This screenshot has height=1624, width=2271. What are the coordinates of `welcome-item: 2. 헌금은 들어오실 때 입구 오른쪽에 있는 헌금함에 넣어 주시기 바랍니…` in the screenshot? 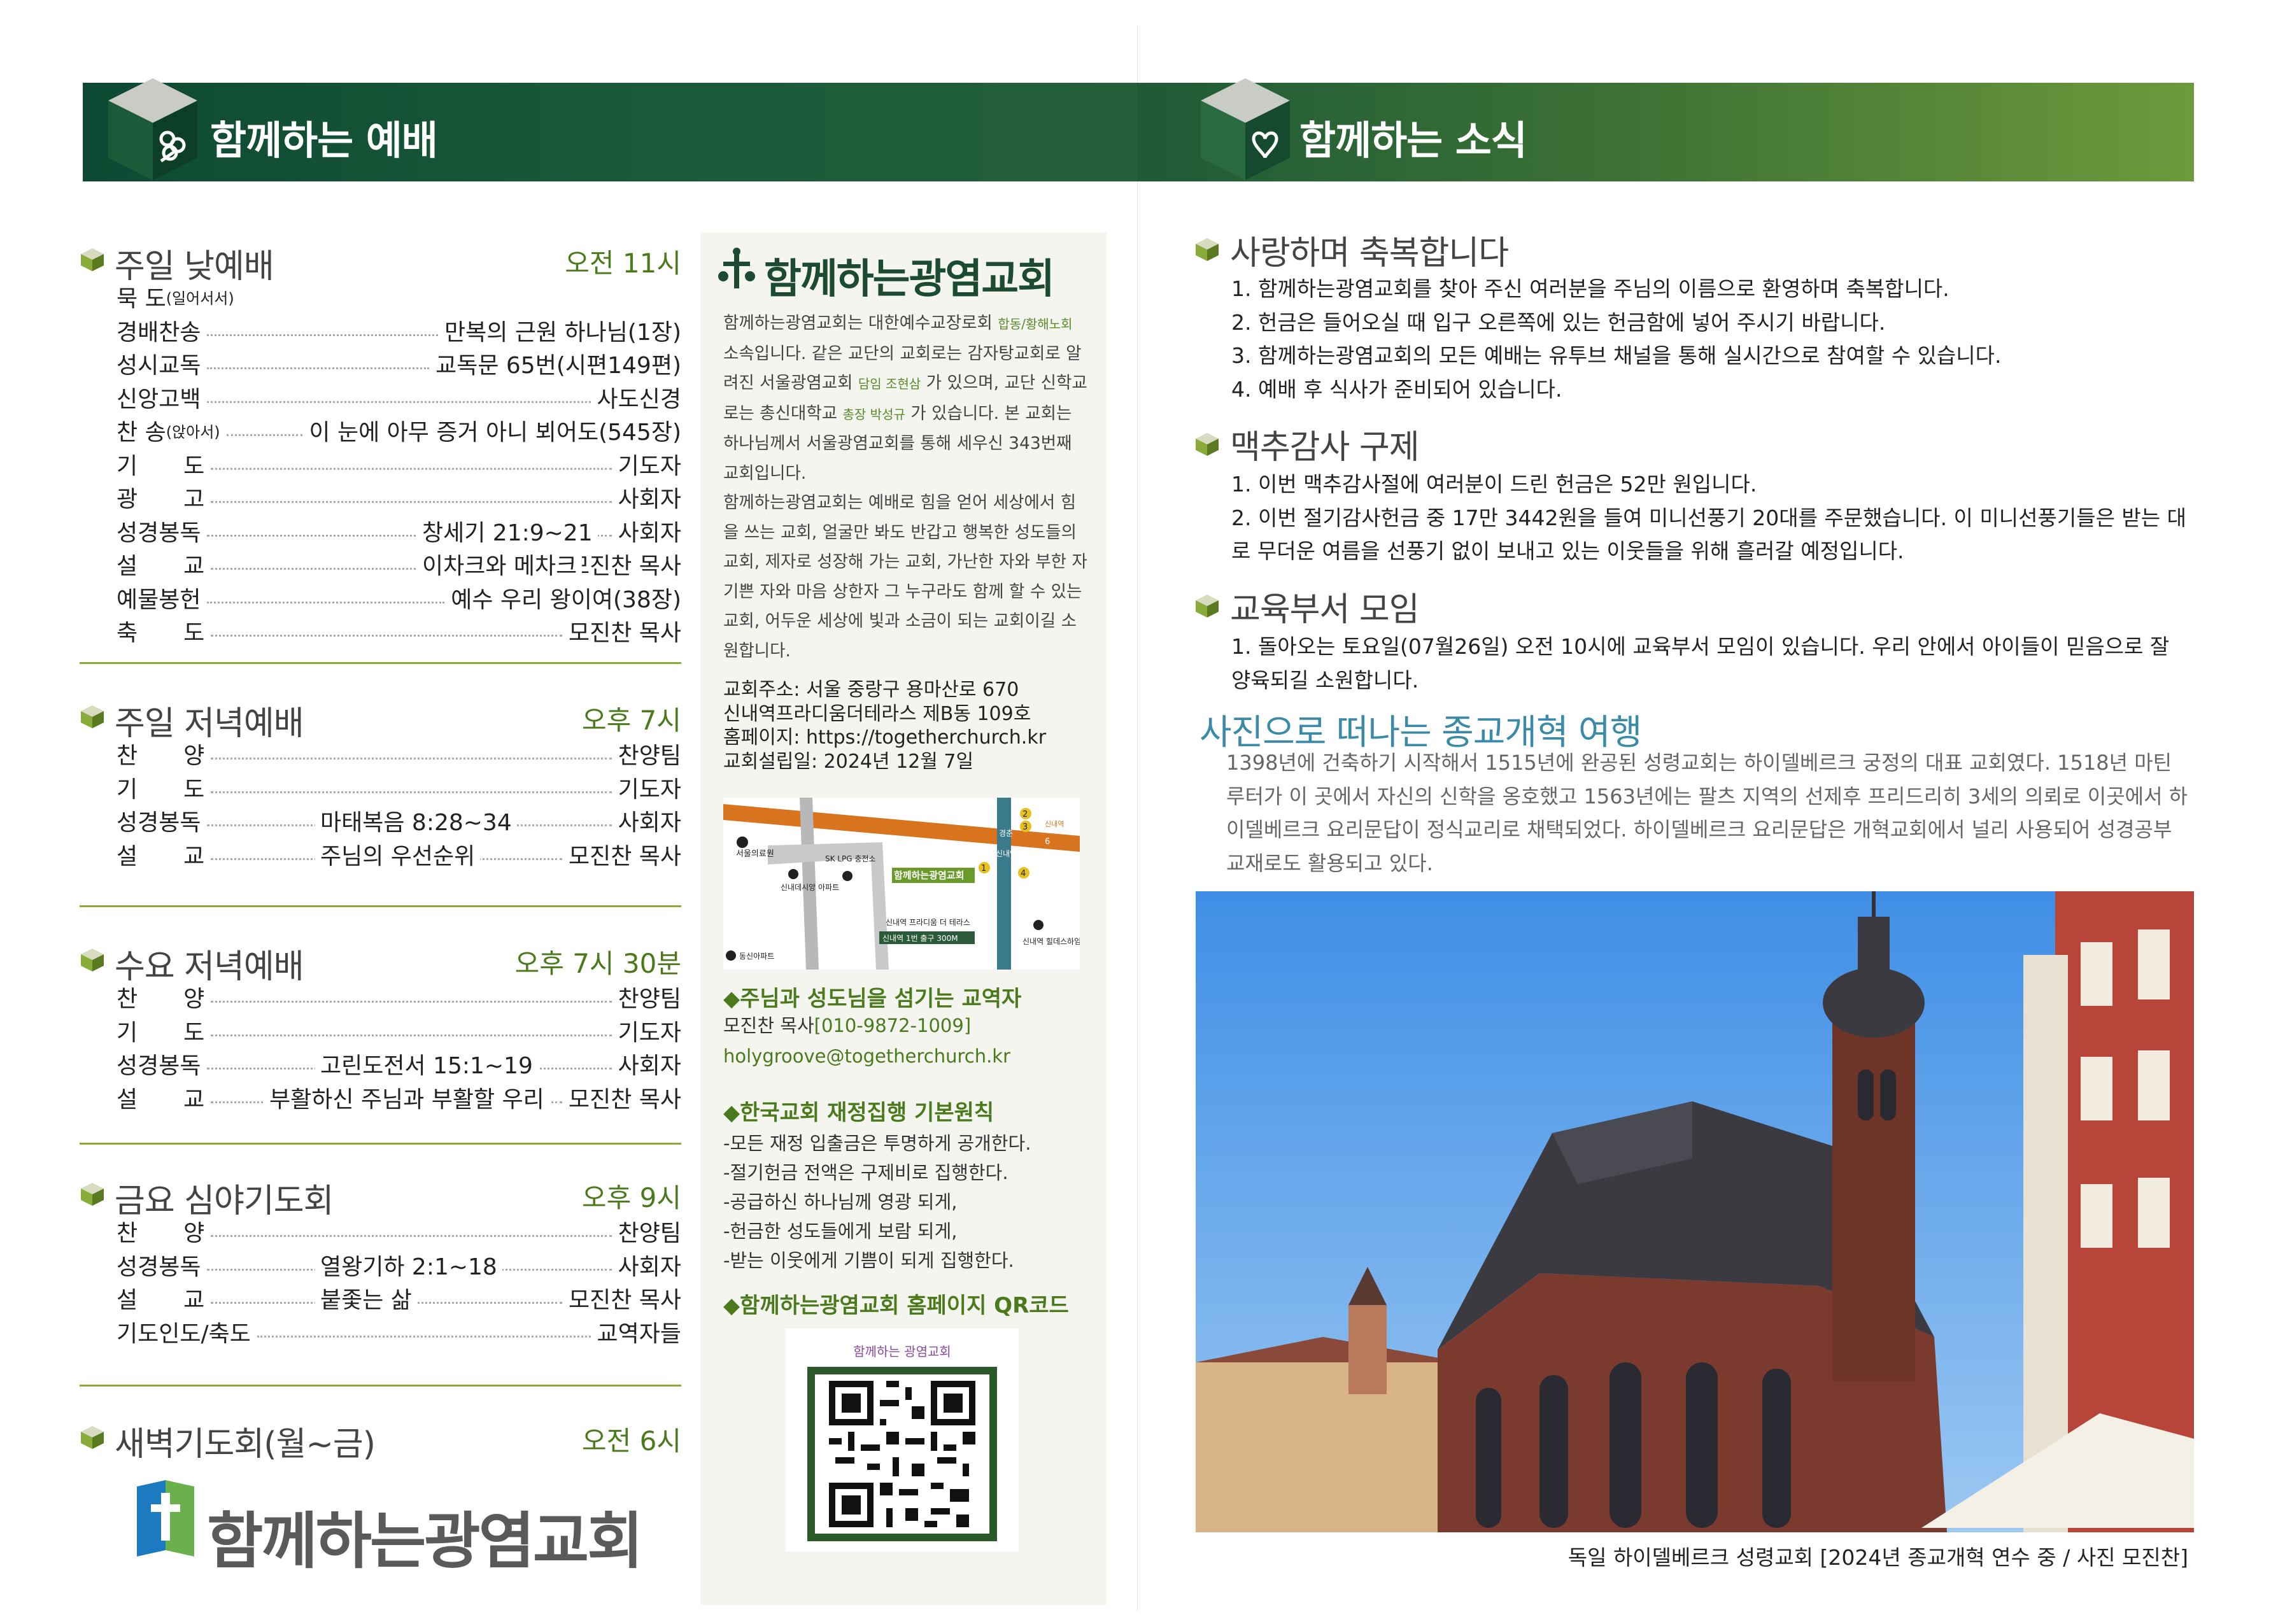 It's located at (1558, 322).